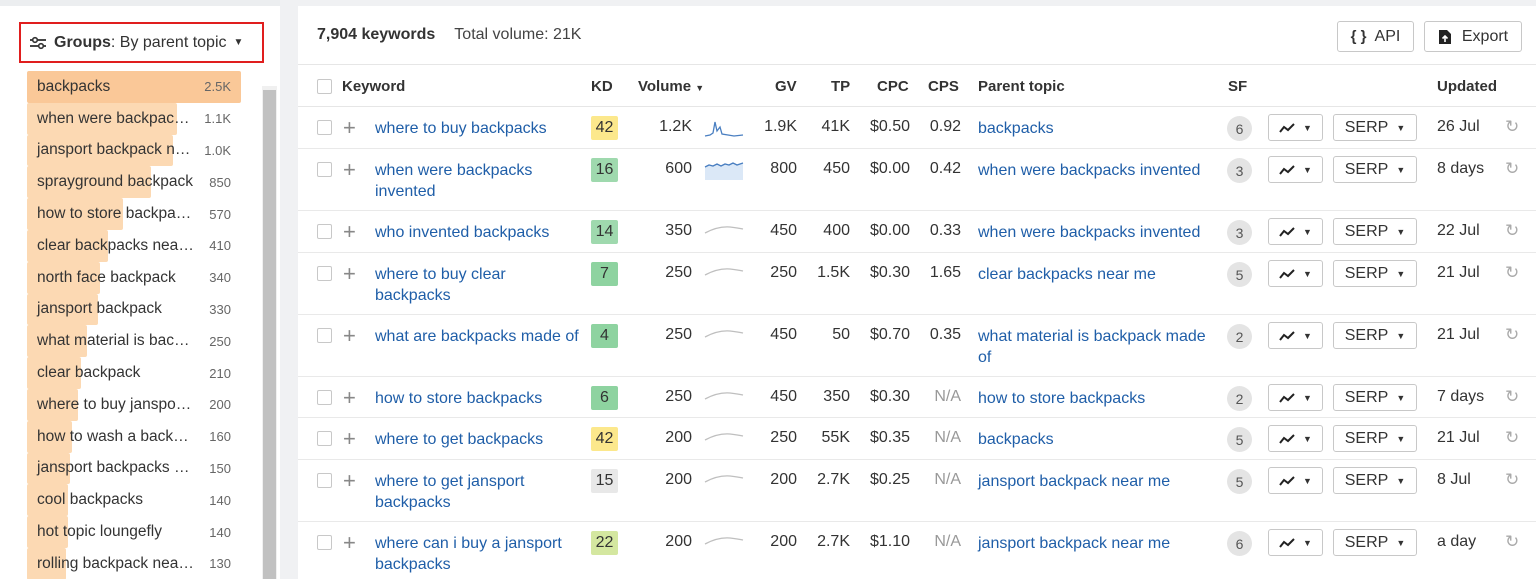  Describe the element at coordinates (134, 532) in the screenshot. I see `group-item: hot topic loungefly 140` at that location.